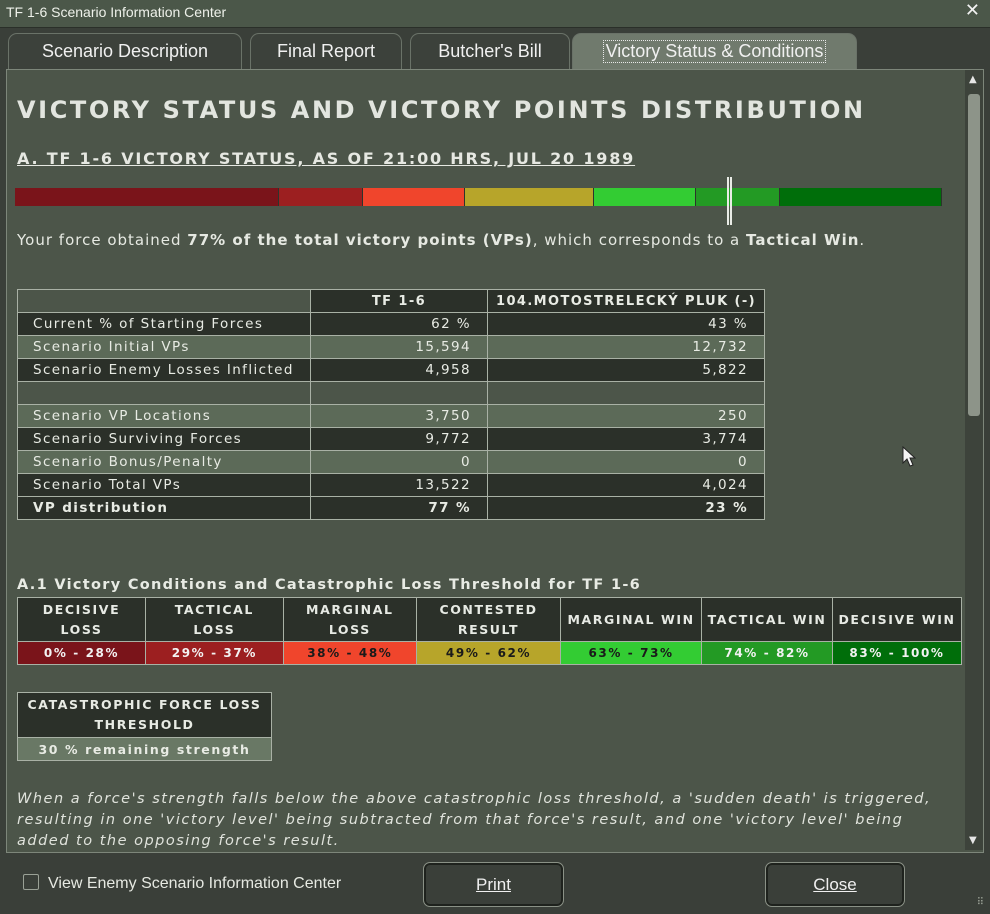 This screenshot has width=990, height=914. I want to click on table-row-total: VP distribution 77 % 23 %, so click(391, 508).